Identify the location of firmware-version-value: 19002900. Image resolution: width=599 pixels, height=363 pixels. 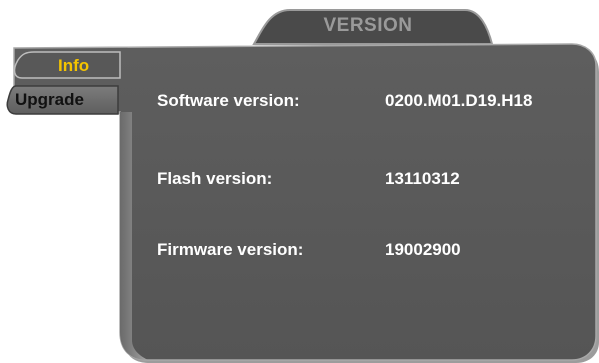
(423, 249).